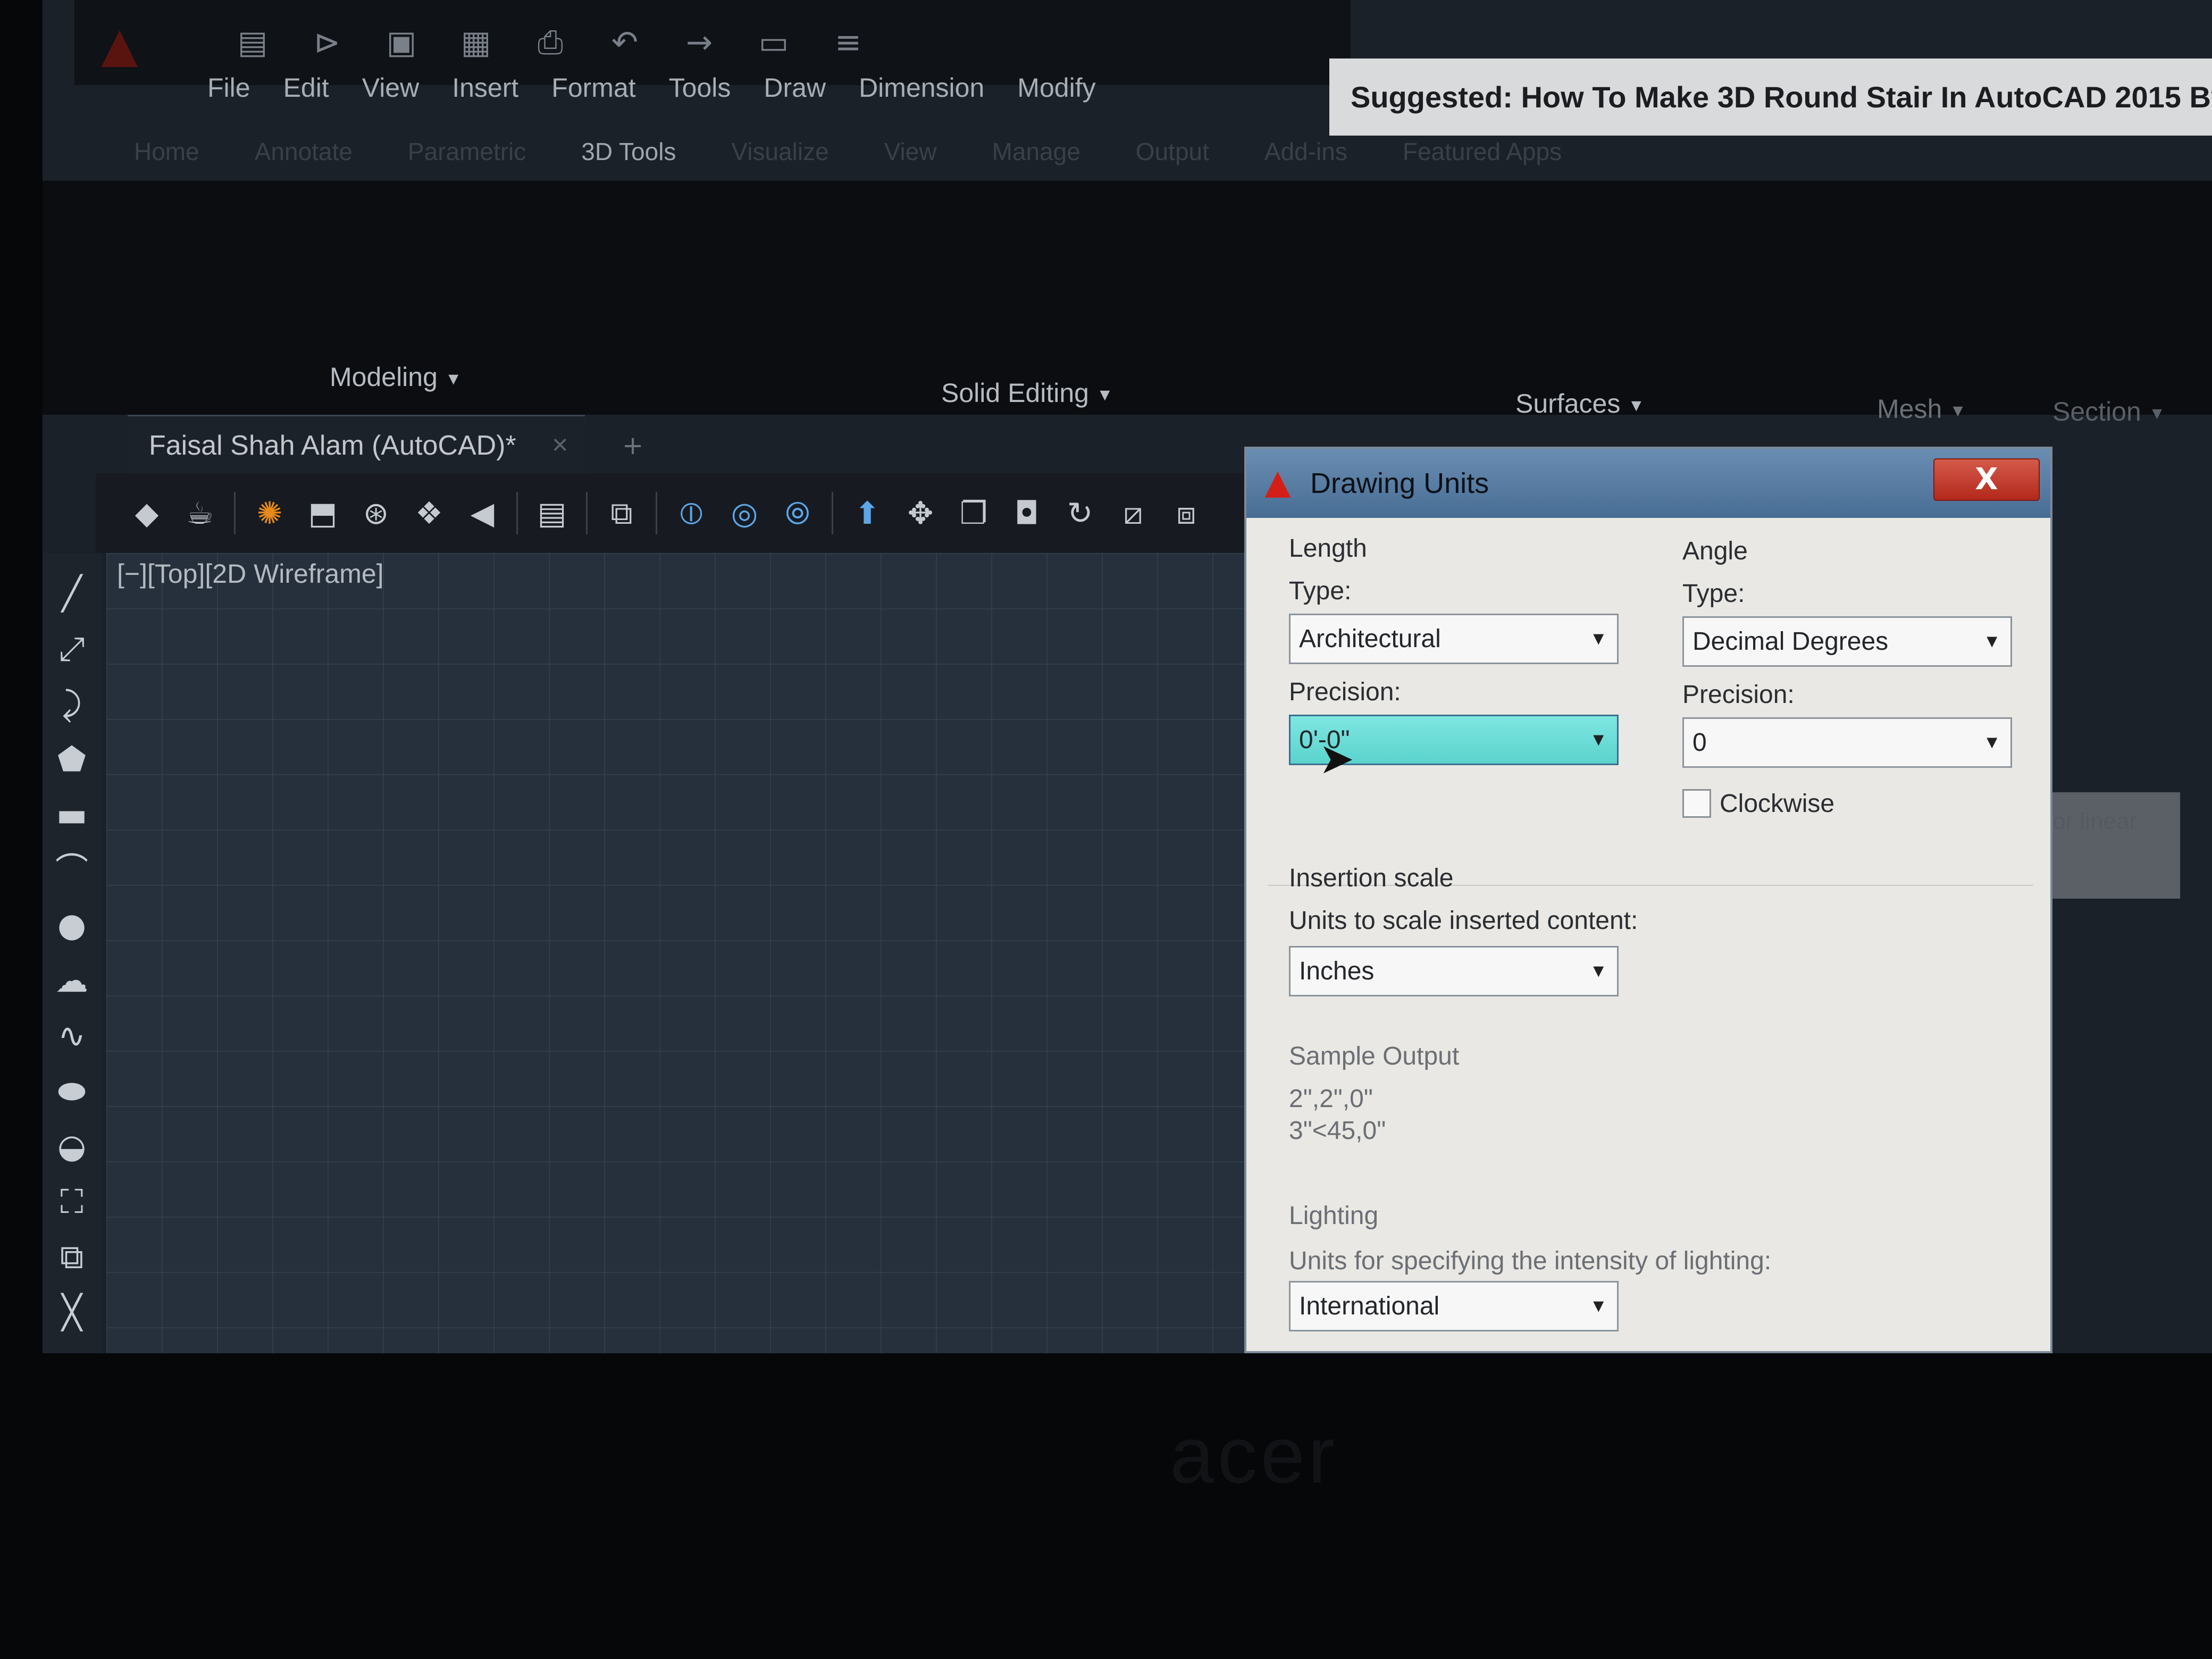 This screenshot has height=1659, width=2212. Describe the element at coordinates (401, 42) in the screenshot. I see `save-icon: ▣` at that location.